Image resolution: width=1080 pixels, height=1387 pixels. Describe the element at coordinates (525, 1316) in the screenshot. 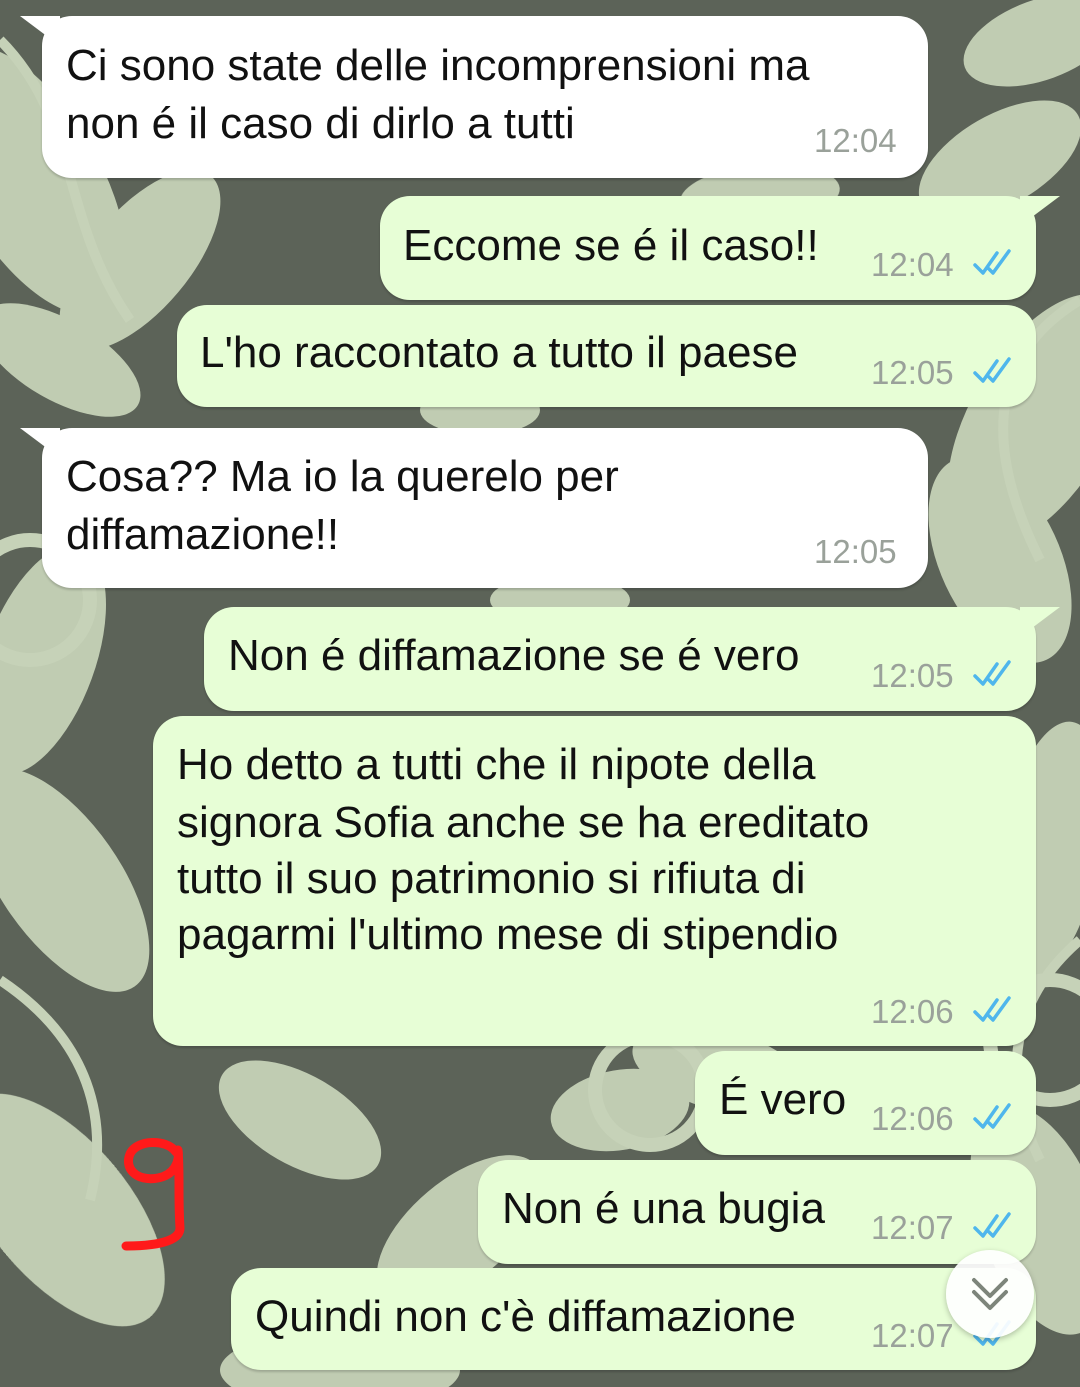

I see `message-text: Quindi non c'è diffamazione` at that location.